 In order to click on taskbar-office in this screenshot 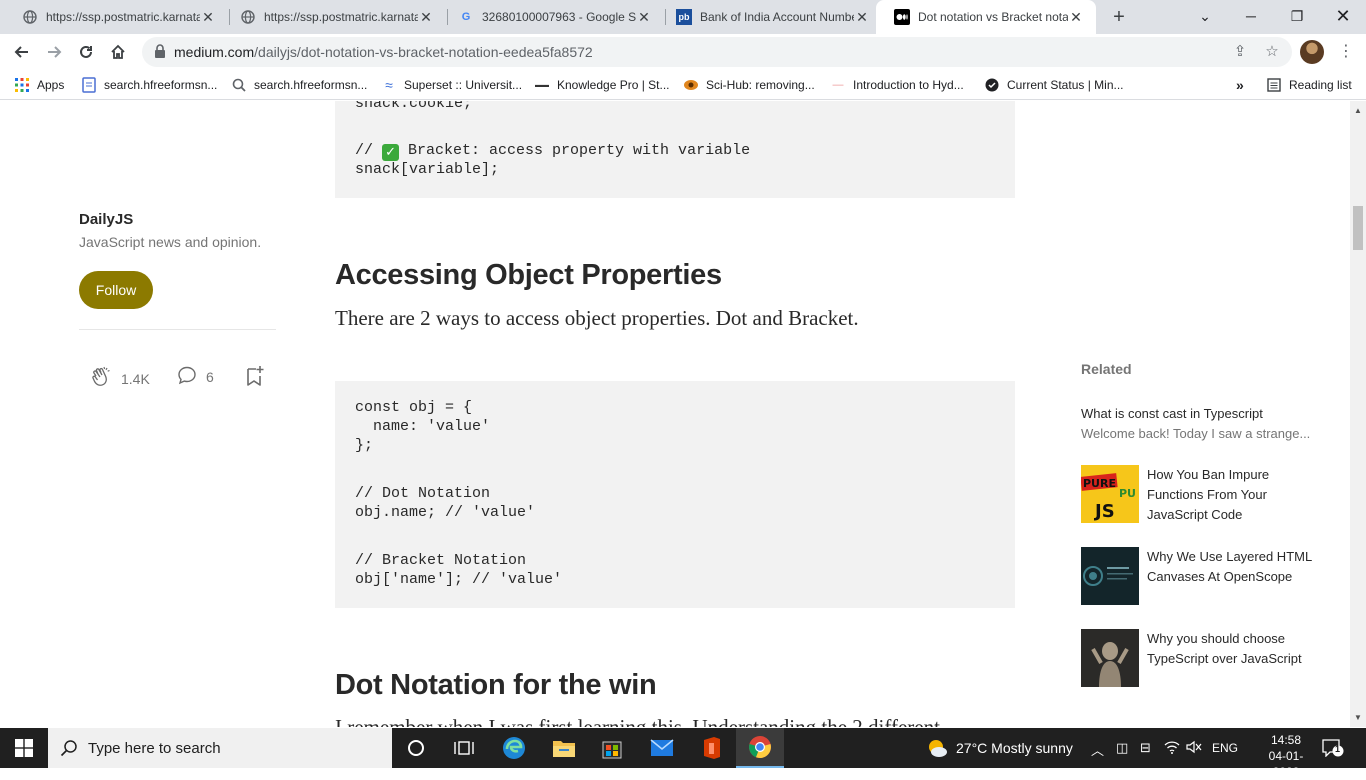, I will do `click(712, 748)`.